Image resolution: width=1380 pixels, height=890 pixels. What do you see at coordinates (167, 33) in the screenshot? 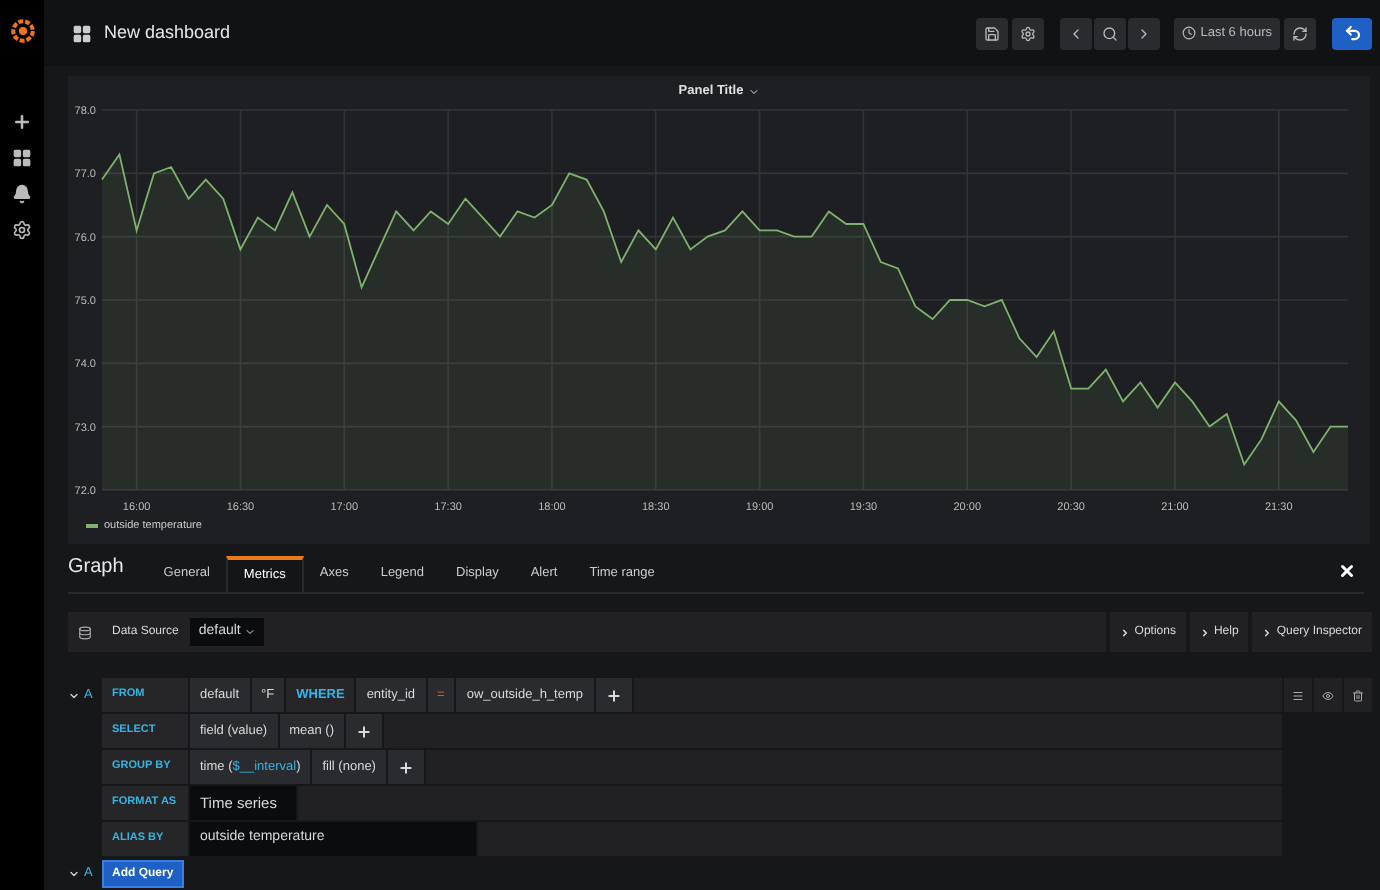
I see `dashboard-title: New dashboard` at bounding box center [167, 33].